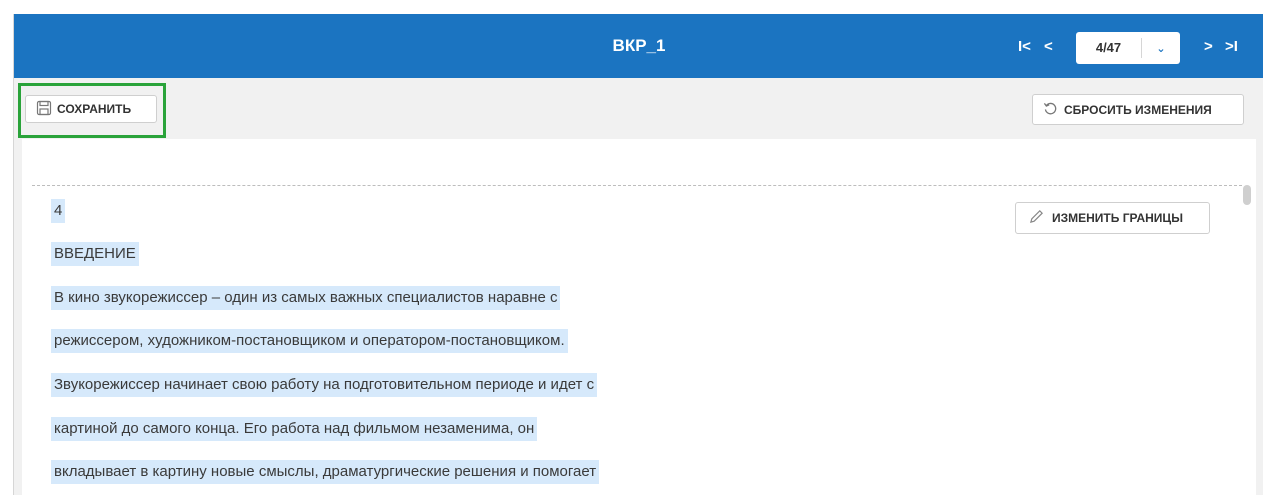 Image resolution: width=1263 pixels, height=495 pixels. What do you see at coordinates (44, 109) in the screenshot?
I see `save-icon` at bounding box center [44, 109].